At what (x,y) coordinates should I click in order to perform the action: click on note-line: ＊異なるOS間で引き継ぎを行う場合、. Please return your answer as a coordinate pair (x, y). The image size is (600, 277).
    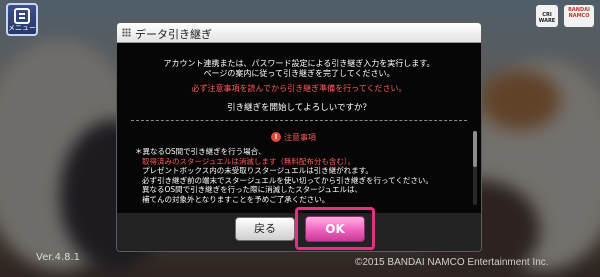
    Looking at the image, I should click on (200, 151).